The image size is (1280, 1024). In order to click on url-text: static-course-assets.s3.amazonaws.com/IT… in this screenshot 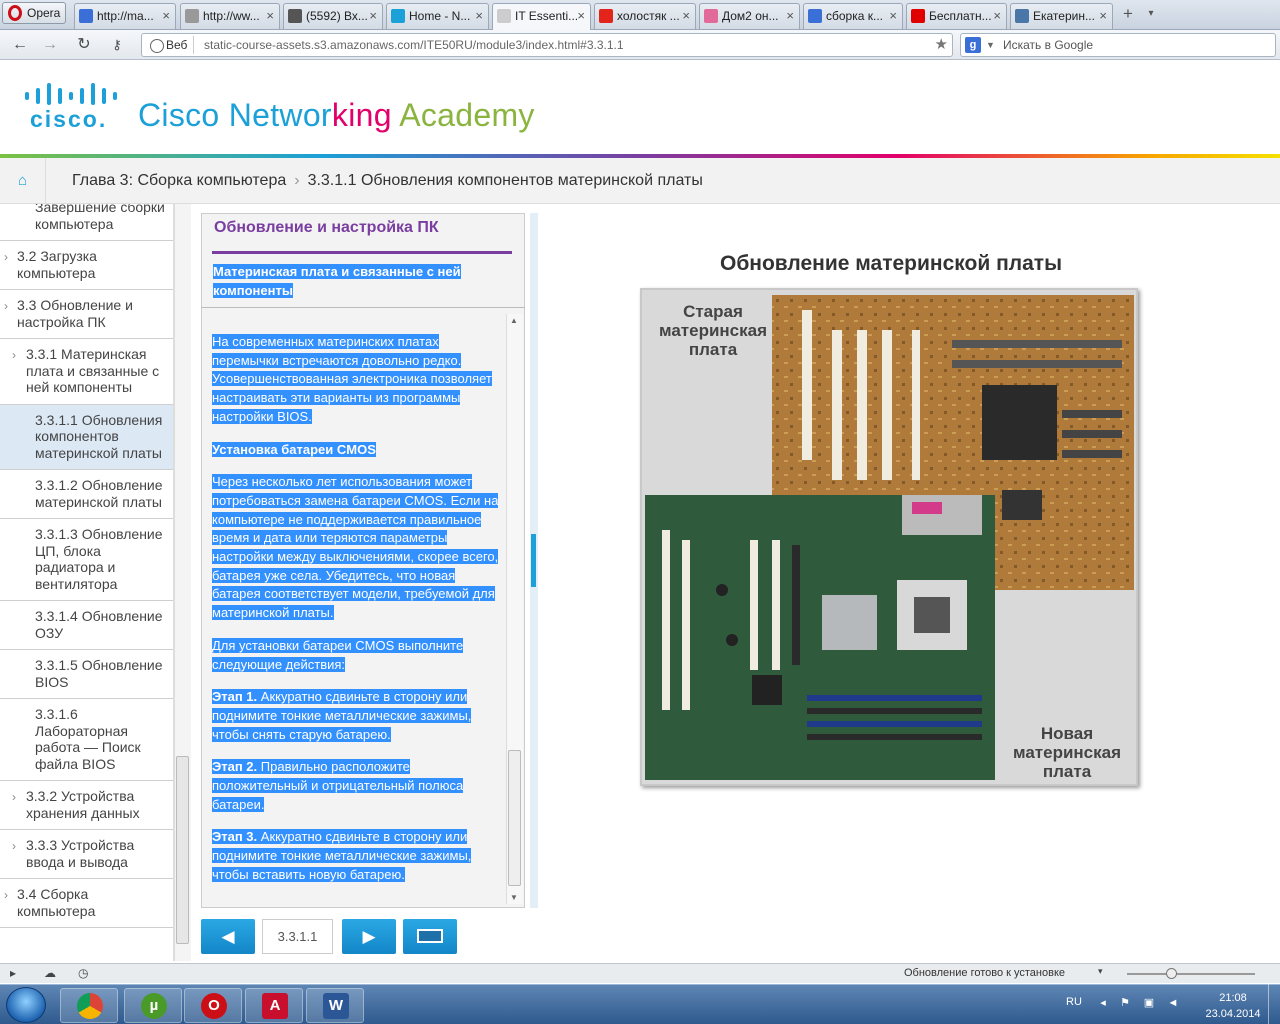, I will do `click(414, 45)`.